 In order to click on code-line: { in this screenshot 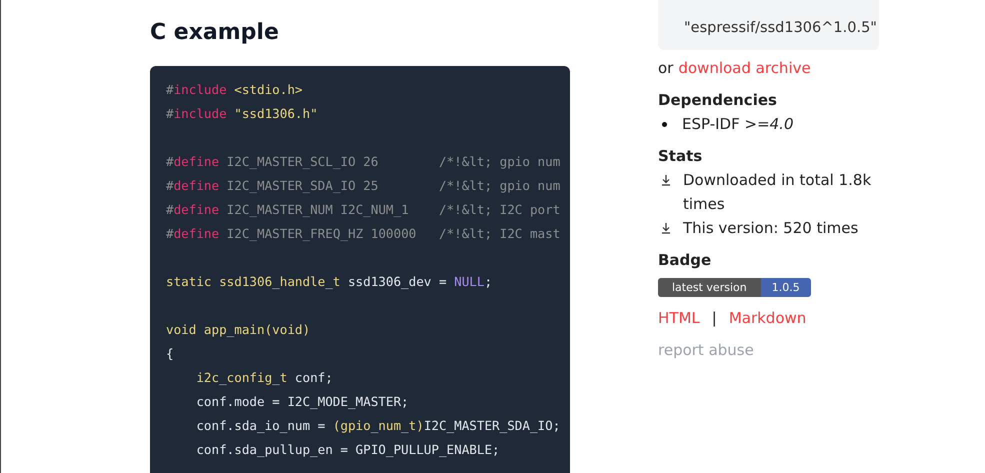, I will do `click(170, 354)`.